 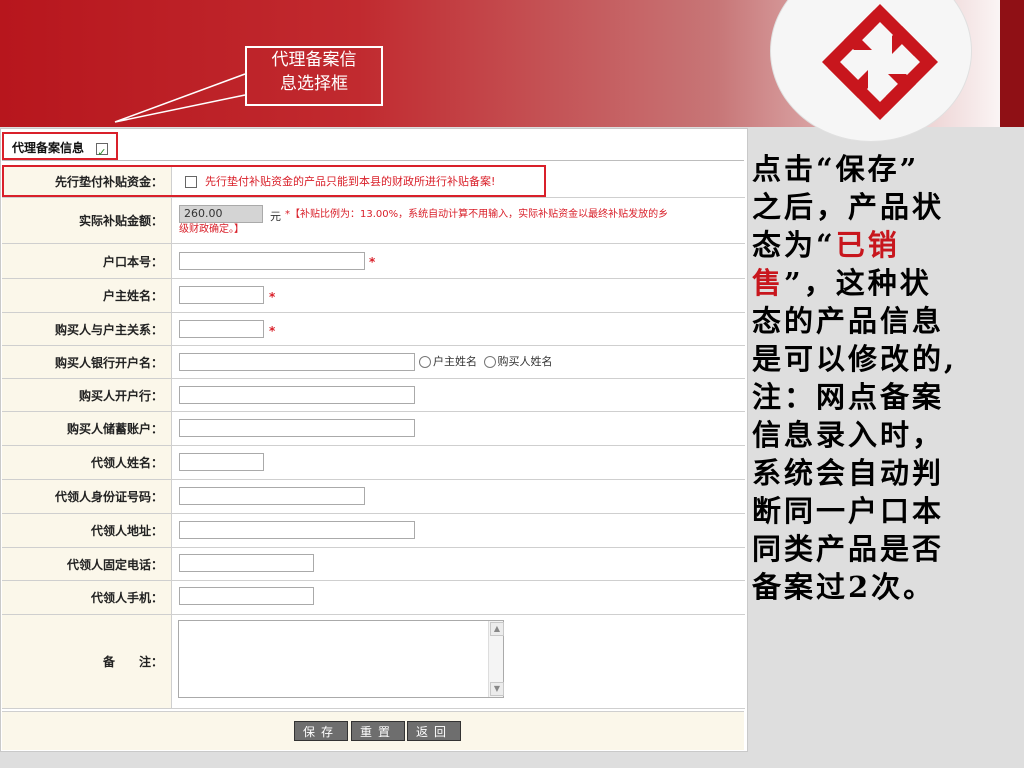 What do you see at coordinates (275, 216) in the screenshot?
I see `subsidy-unit: 元` at bounding box center [275, 216].